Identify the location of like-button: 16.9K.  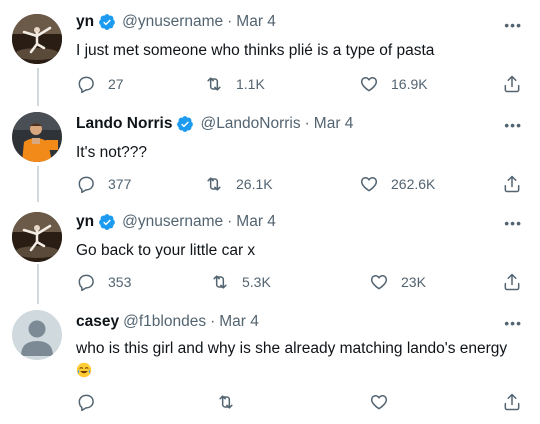
(393, 84).